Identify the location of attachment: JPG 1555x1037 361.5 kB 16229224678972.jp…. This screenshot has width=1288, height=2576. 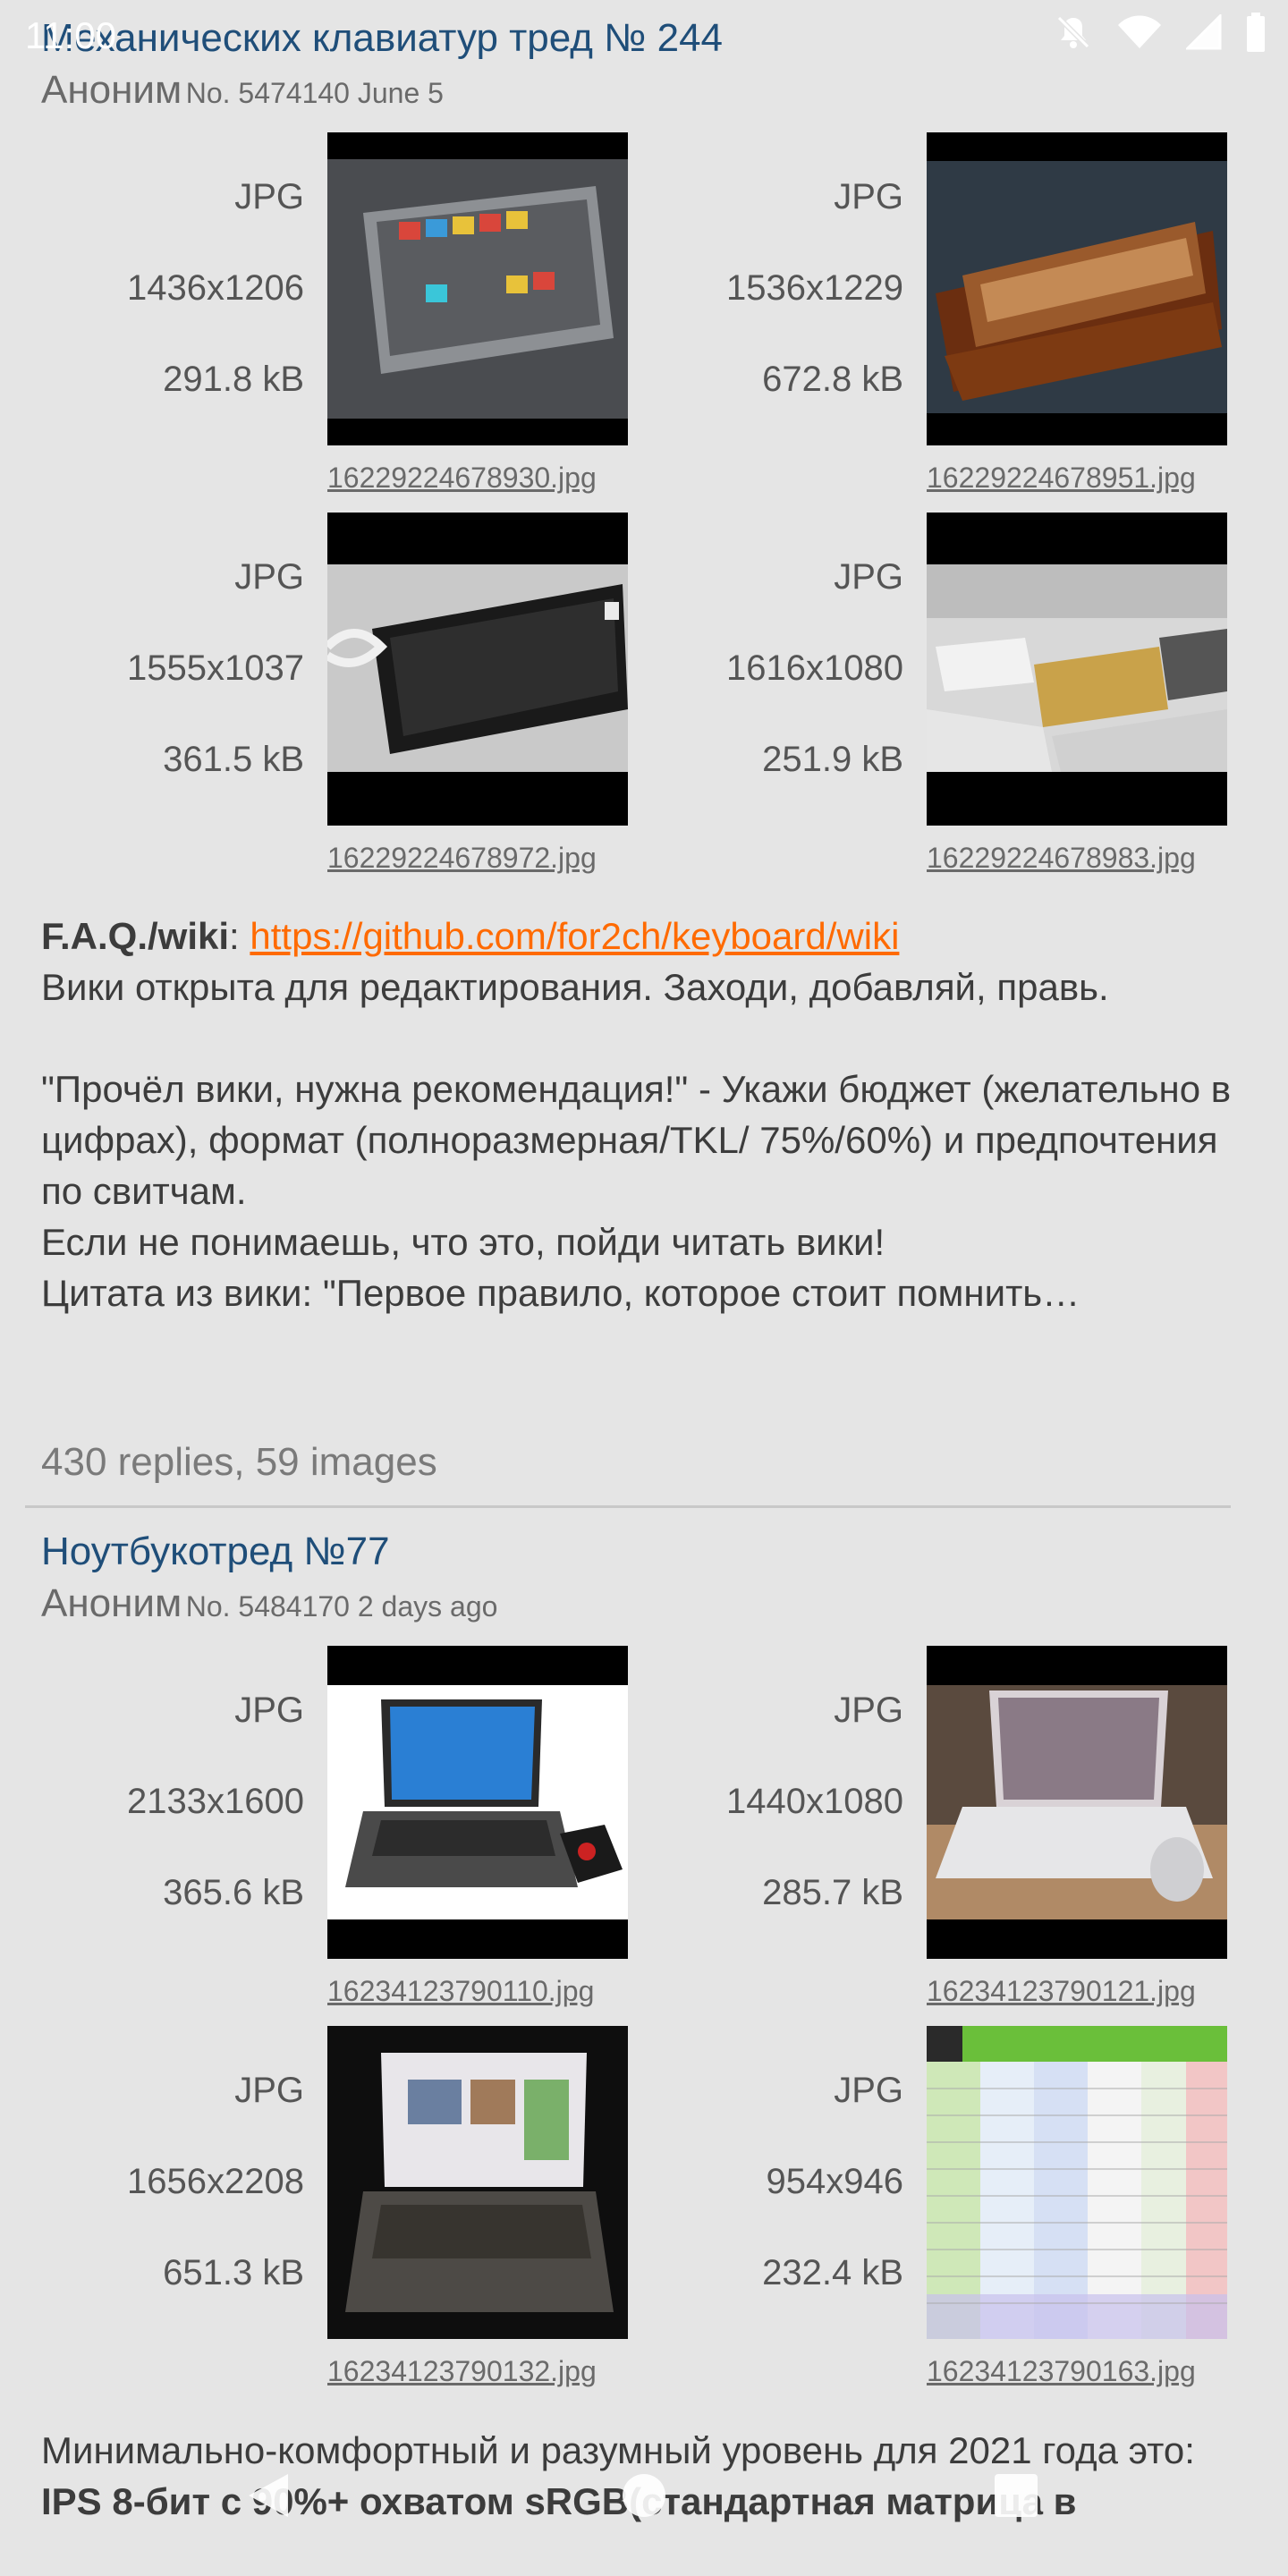
(314, 696).